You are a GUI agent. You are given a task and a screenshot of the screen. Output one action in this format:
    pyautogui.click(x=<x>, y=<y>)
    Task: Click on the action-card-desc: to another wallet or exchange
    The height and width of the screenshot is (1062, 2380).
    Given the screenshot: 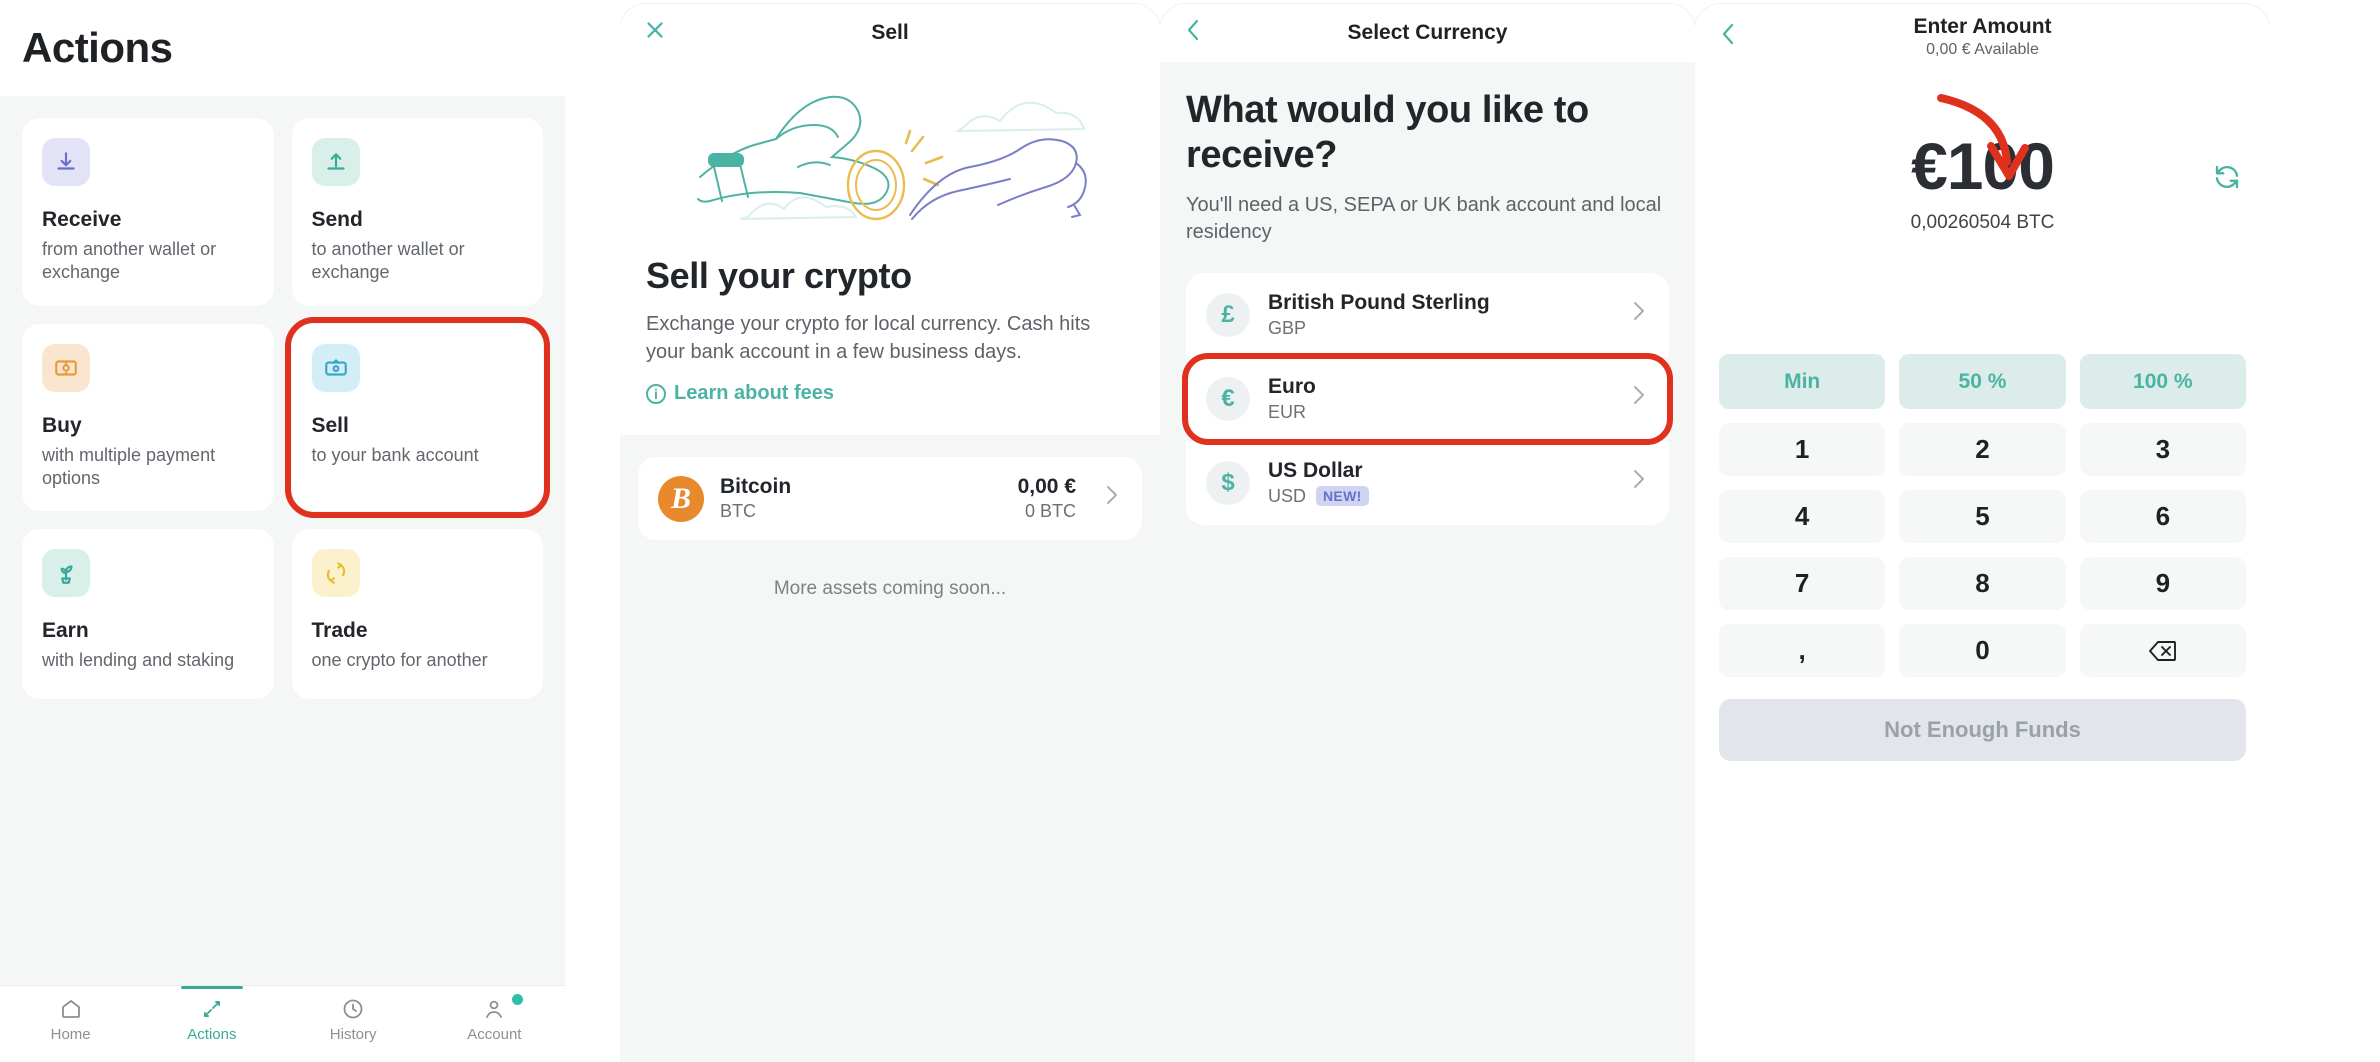 What is the action you would take?
    pyautogui.click(x=388, y=260)
    